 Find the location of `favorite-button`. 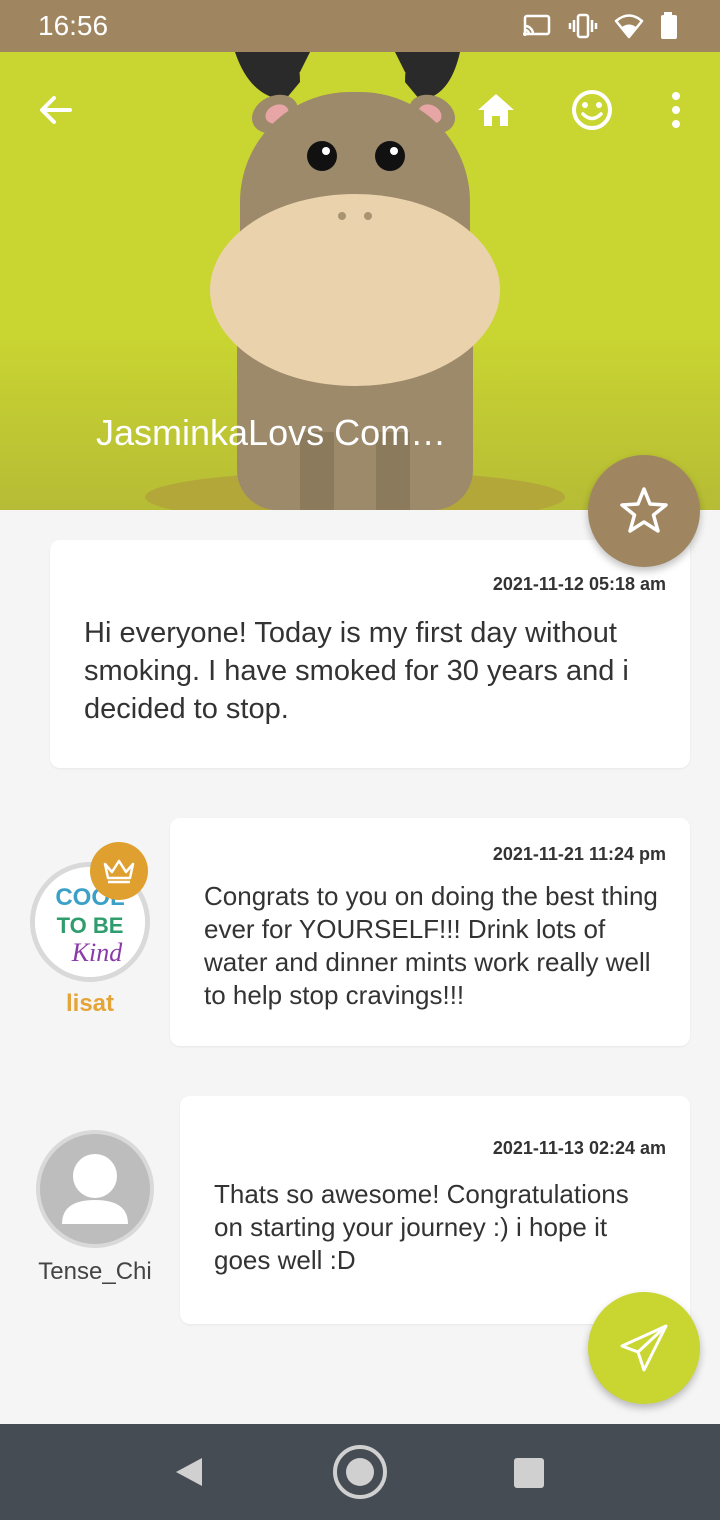

favorite-button is located at coordinates (644, 511).